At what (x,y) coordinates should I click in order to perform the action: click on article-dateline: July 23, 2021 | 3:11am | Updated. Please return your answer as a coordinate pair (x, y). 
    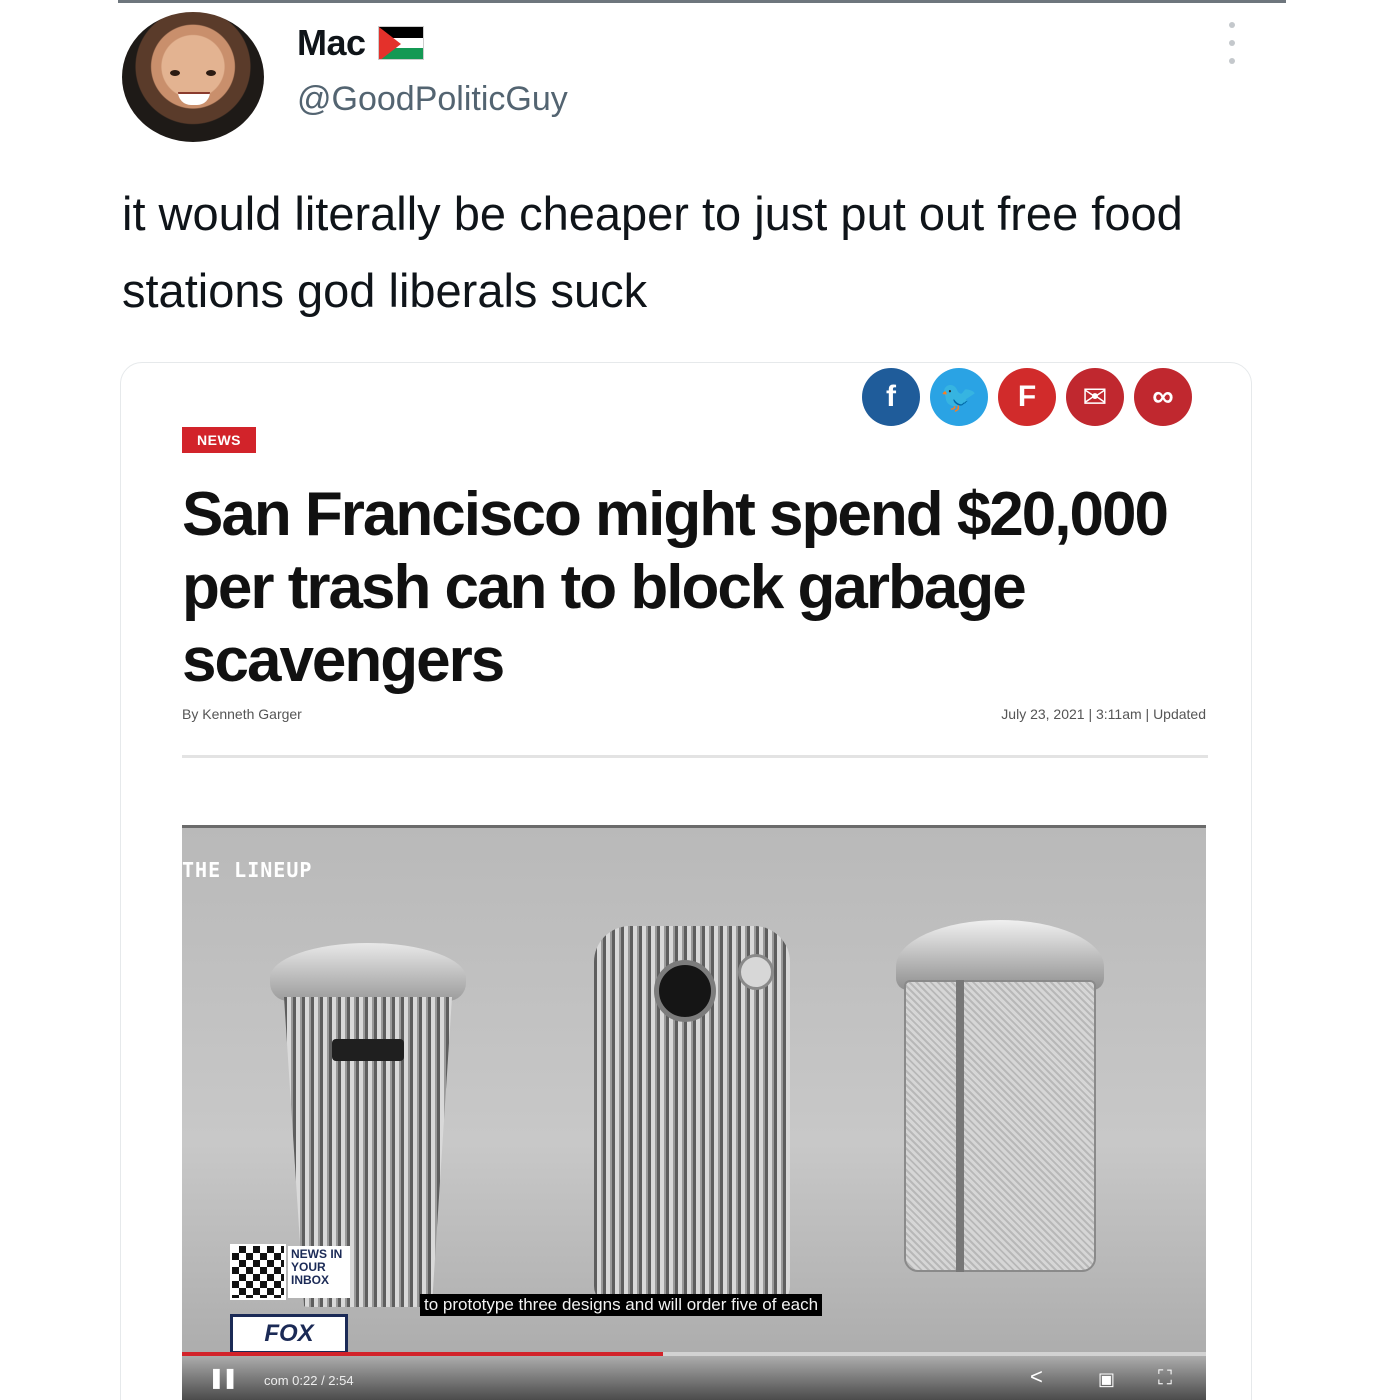
    Looking at the image, I should click on (1103, 714).